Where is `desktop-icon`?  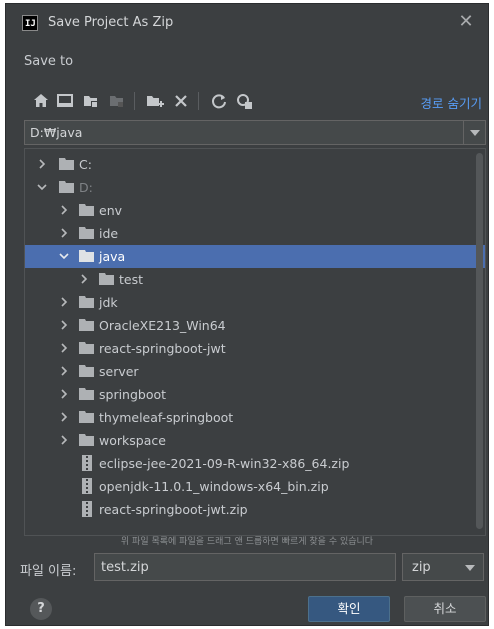
desktop-icon is located at coordinates (65, 101).